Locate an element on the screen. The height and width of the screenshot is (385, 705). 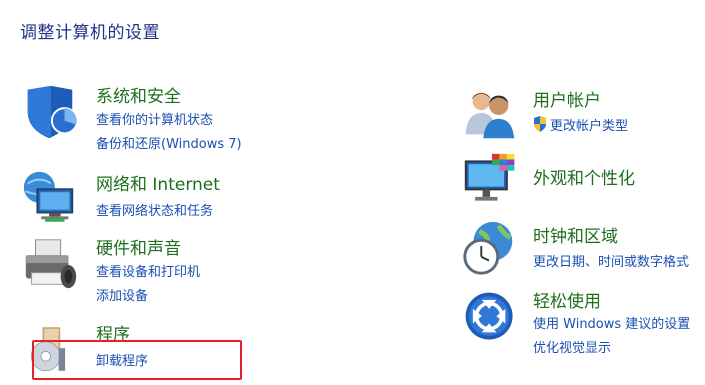
link-change-account-type: 更改帐户类型 is located at coordinates (580, 124).